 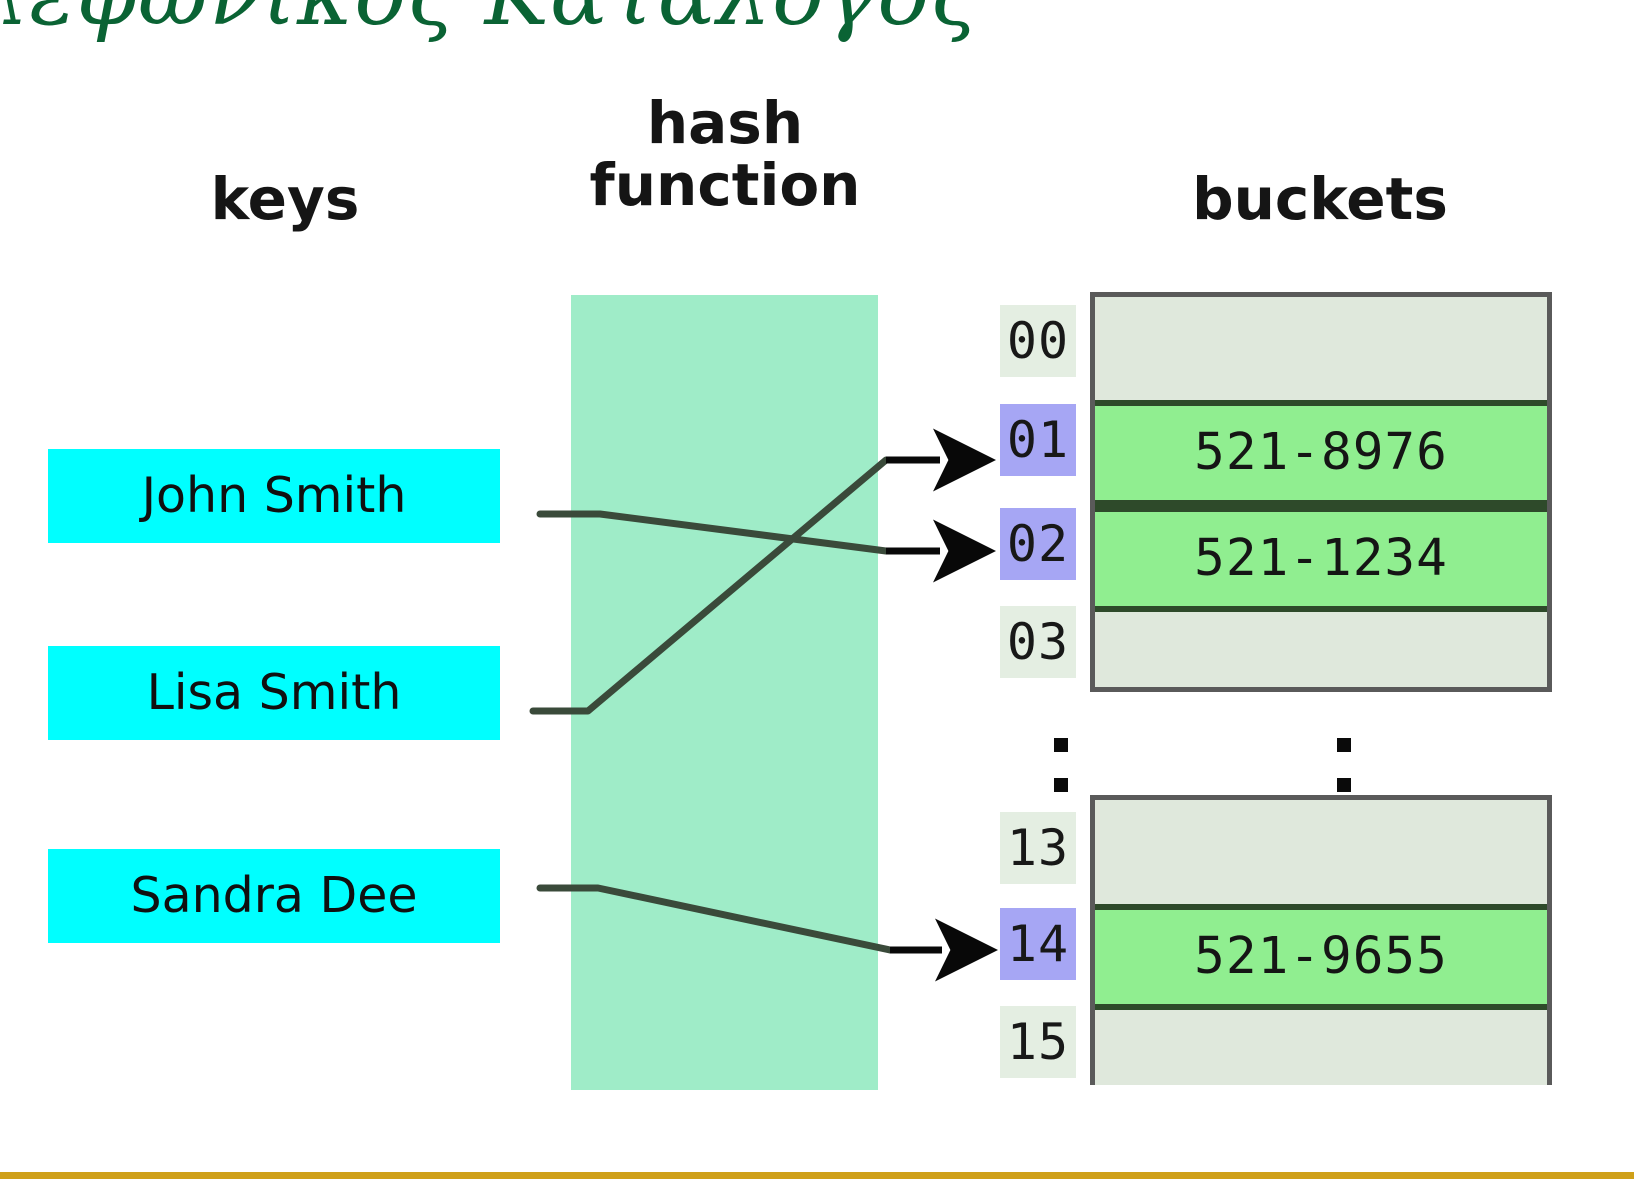 I want to click on bucket-row-01: 521-8976, so click(x=1321, y=453).